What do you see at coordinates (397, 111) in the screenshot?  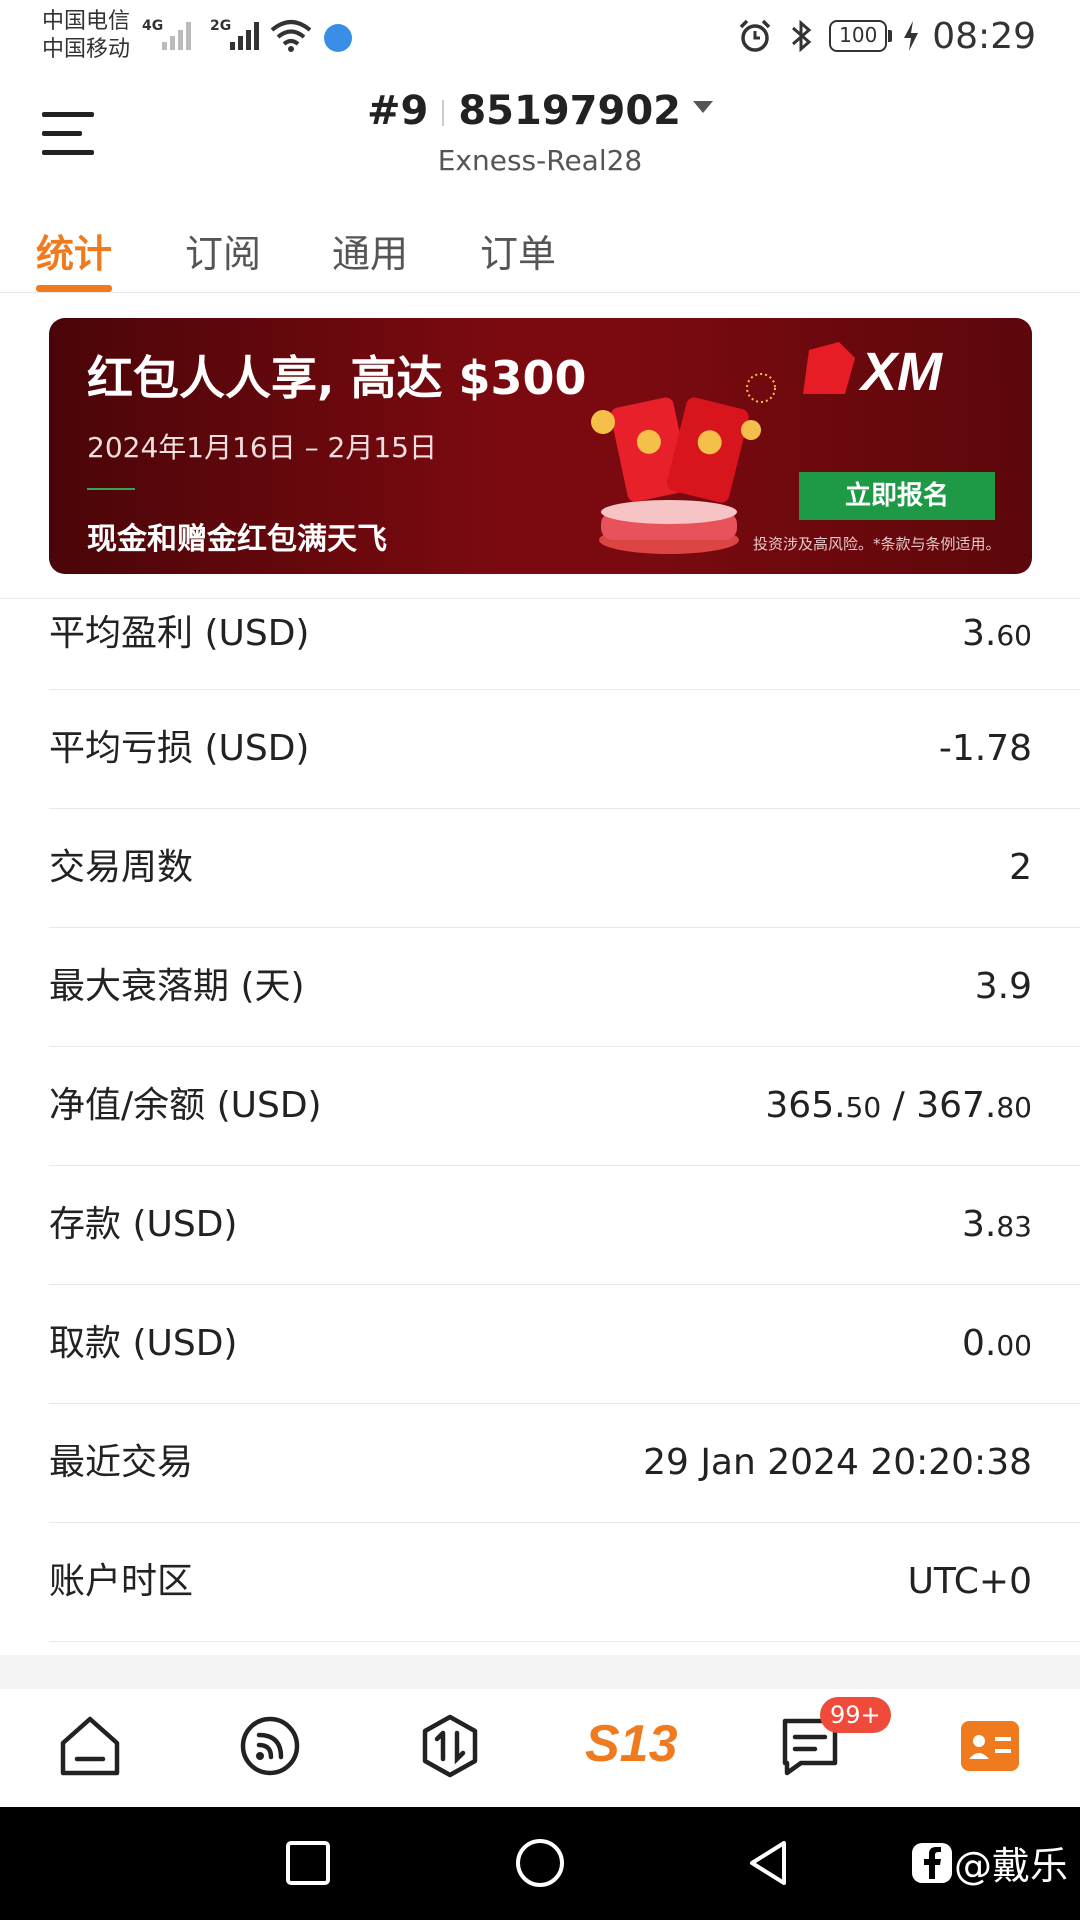 I see `account-rank: #9` at bounding box center [397, 111].